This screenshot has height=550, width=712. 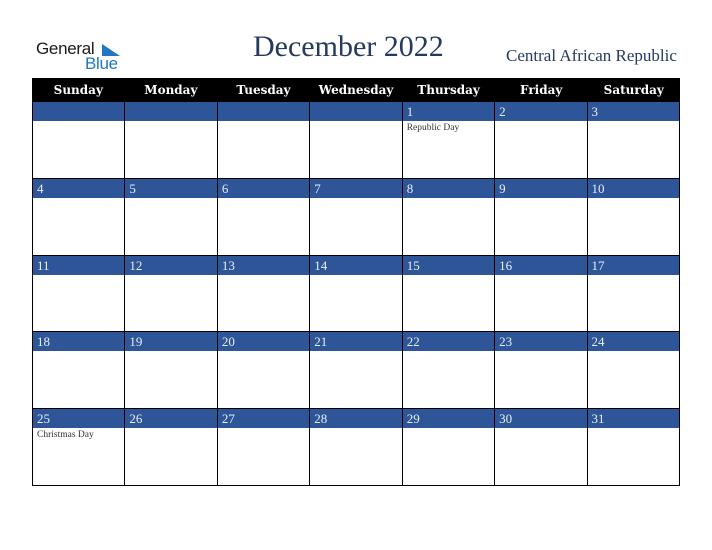 I want to click on day-number: 12, so click(x=171, y=265).